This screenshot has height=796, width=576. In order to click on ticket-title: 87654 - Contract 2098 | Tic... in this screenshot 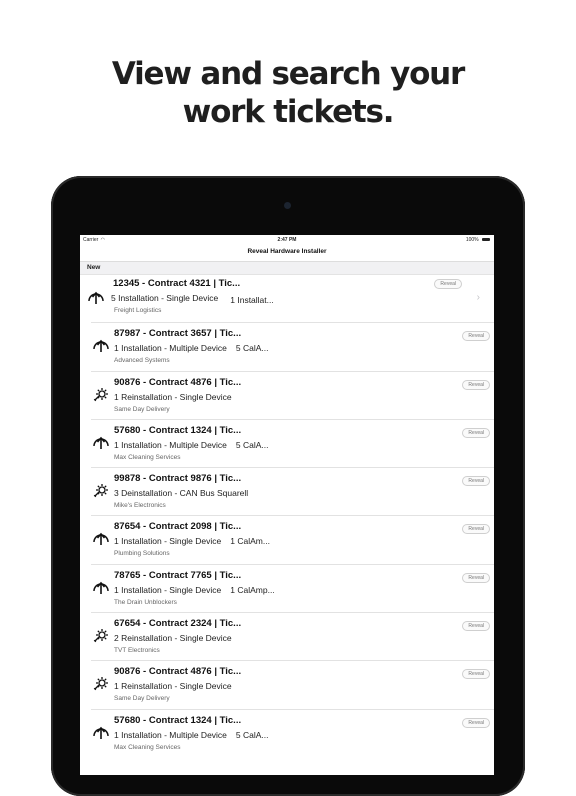, I will do `click(178, 527)`.